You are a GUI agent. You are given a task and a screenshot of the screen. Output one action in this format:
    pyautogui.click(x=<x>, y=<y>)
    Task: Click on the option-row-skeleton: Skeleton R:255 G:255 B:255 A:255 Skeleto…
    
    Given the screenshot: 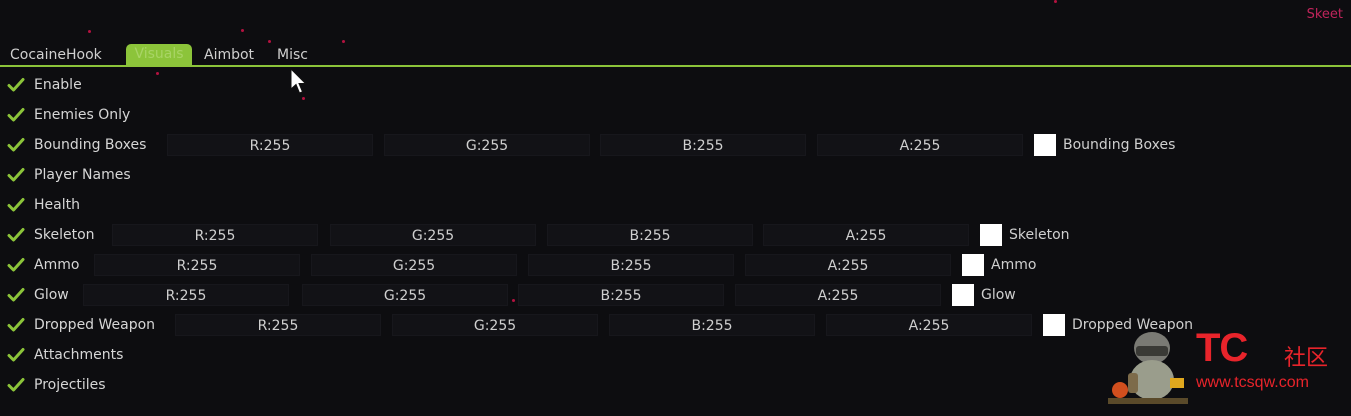 What is the action you would take?
    pyautogui.click(x=675, y=235)
    